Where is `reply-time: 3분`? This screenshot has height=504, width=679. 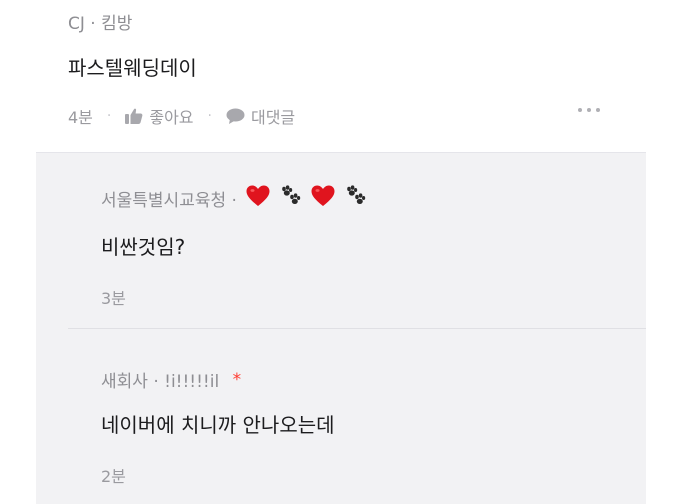 reply-time: 3분 is located at coordinates (113, 298).